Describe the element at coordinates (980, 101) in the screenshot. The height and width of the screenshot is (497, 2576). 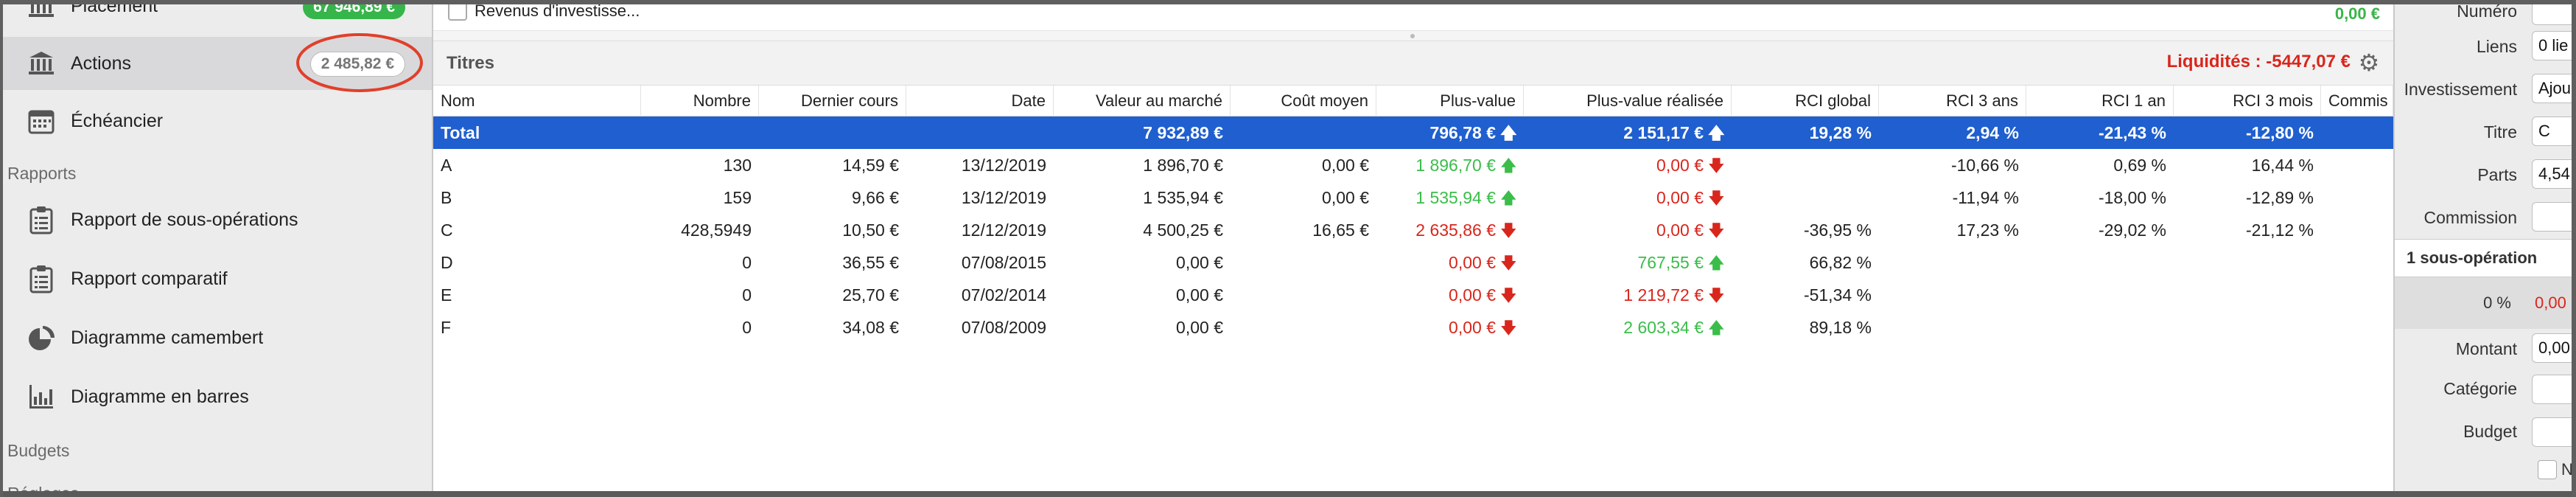
I see `column-header: Date` at that location.